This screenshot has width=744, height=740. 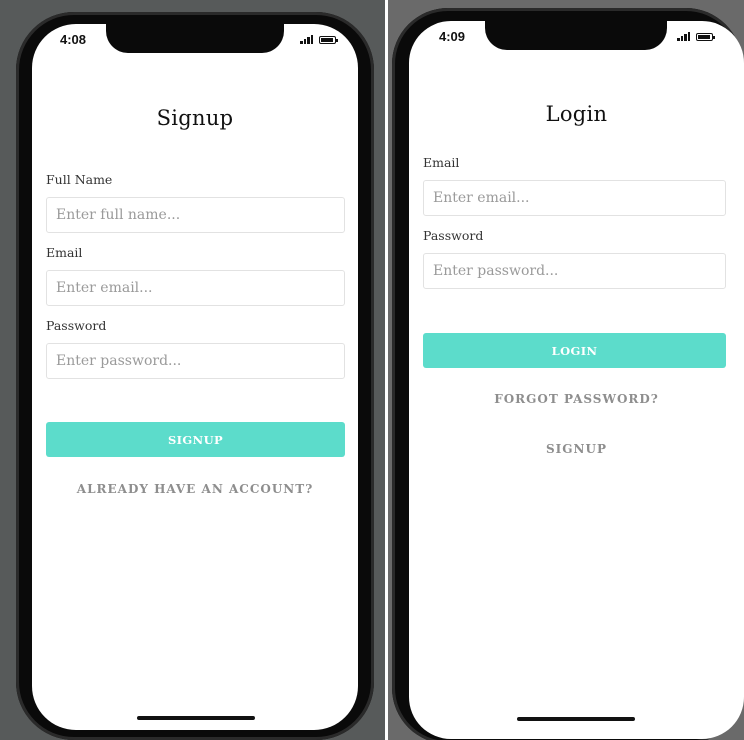 I want to click on forgot-password-link: FORGOT PASSWORD?, so click(x=576, y=399).